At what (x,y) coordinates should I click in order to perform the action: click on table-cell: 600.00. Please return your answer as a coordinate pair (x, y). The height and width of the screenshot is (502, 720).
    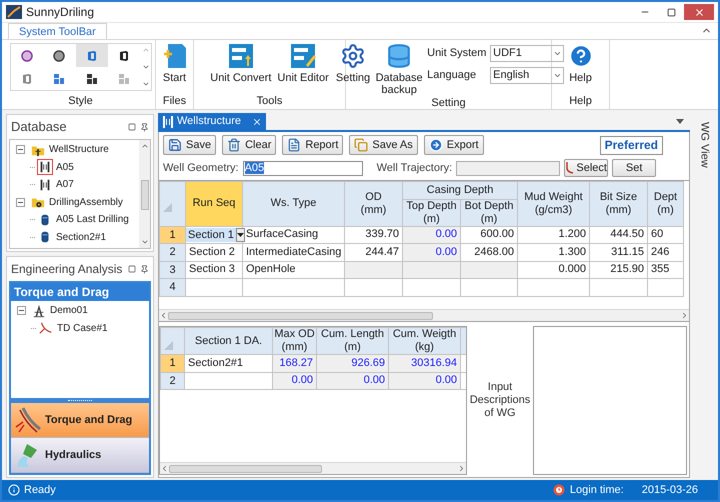
    Looking at the image, I should click on (489, 235).